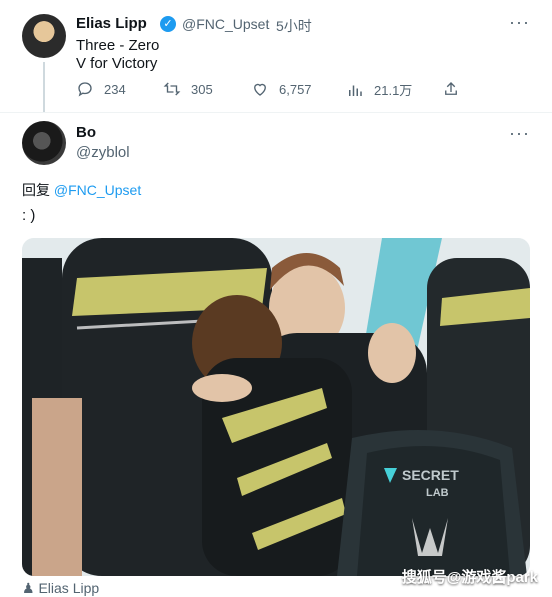  What do you see at coordinates (44, 87) in the screenshot?
I see `thread-connector` at bounding box center [44, 87].